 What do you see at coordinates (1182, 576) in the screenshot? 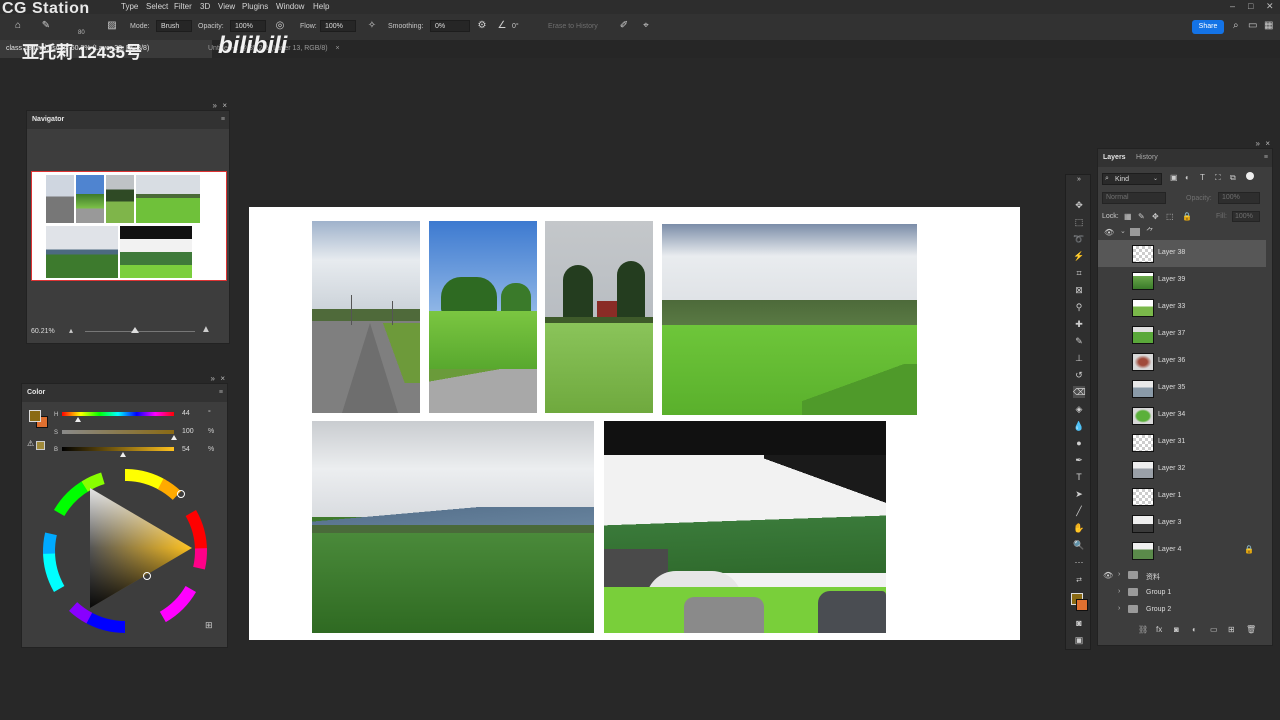
I see `group-row: 👁 › 资料` at bounding box center [1182, 576].